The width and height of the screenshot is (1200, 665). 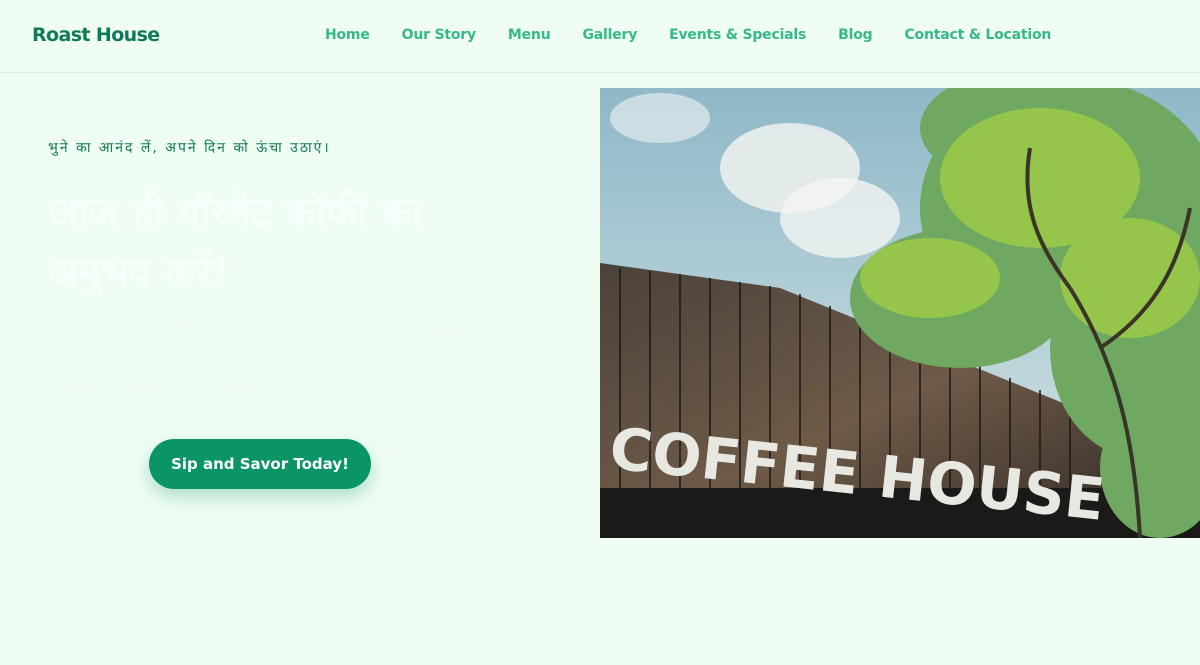 I want to click on brand-logo: Roast House, so click(x=96, y=35).